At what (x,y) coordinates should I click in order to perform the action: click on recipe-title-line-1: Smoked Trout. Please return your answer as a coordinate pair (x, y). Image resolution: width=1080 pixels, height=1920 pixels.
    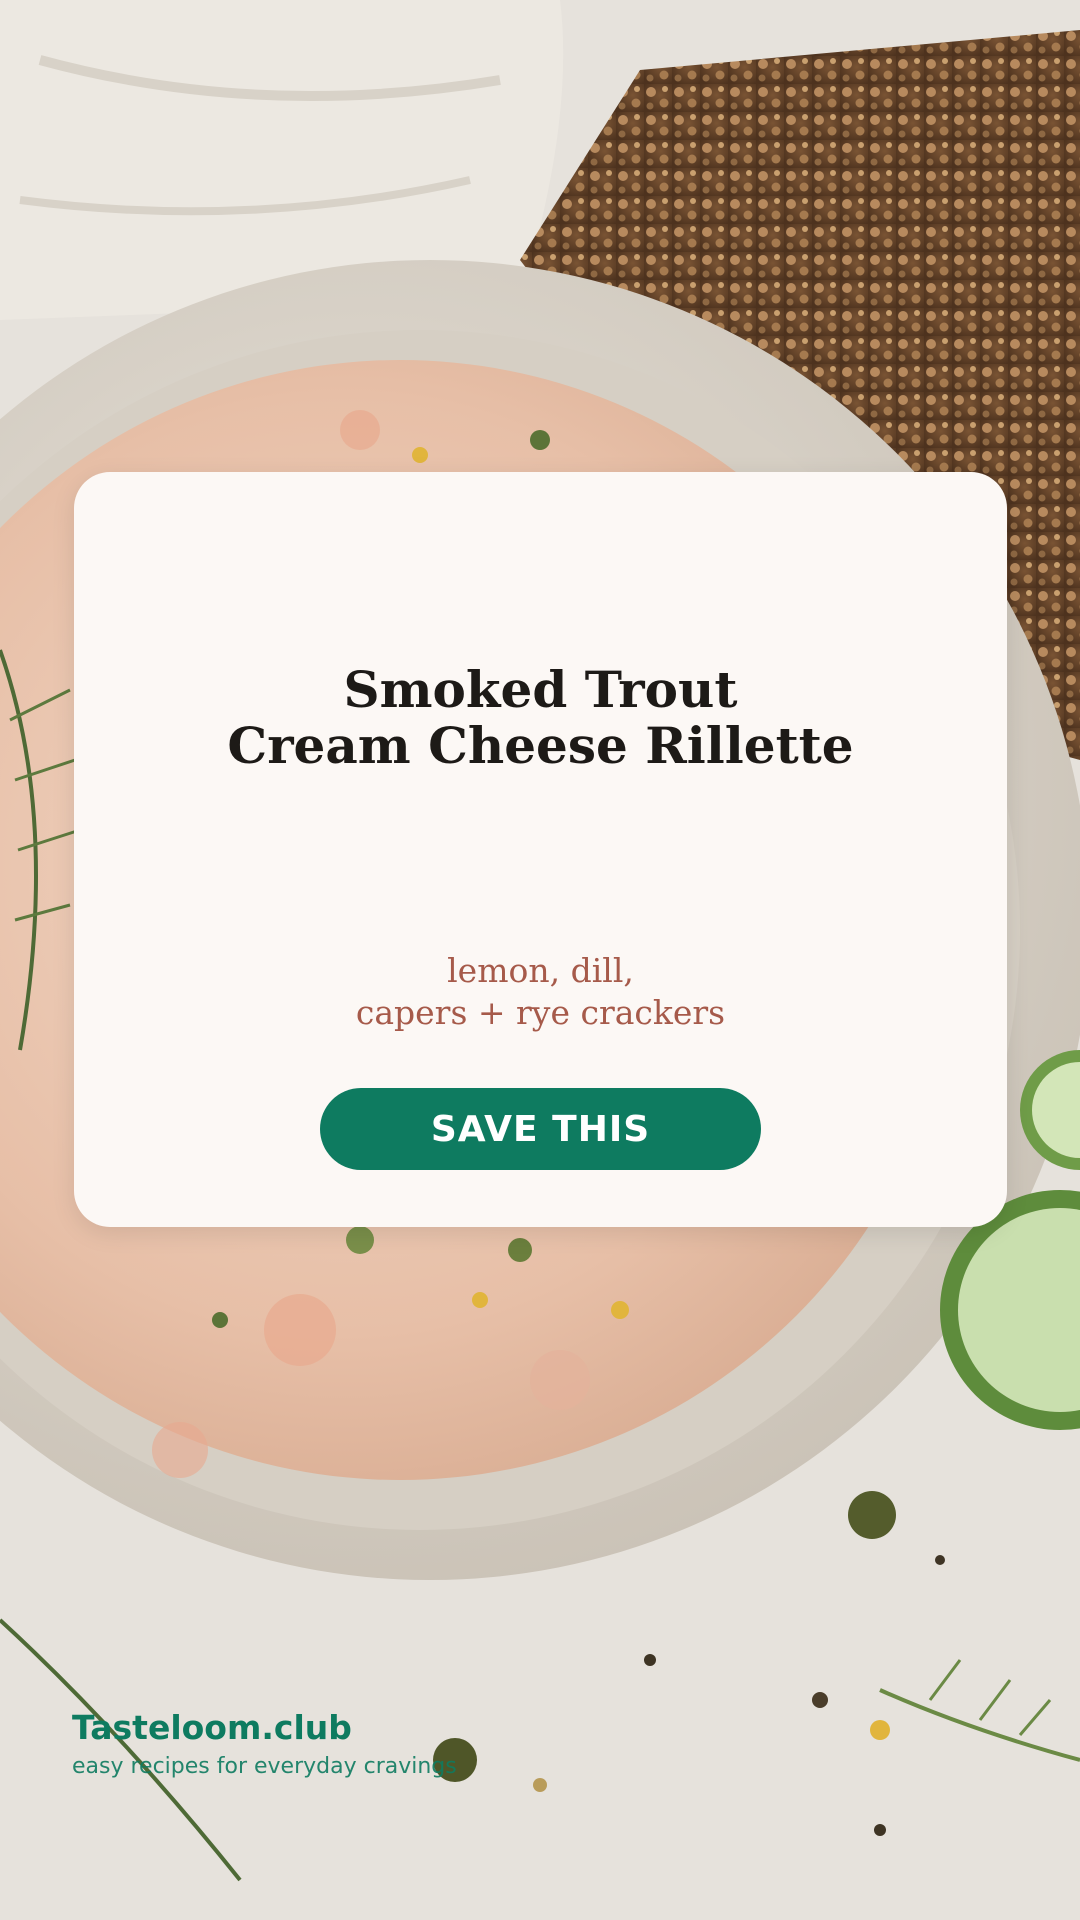
    Looking at the image, I should click on (540, 689).